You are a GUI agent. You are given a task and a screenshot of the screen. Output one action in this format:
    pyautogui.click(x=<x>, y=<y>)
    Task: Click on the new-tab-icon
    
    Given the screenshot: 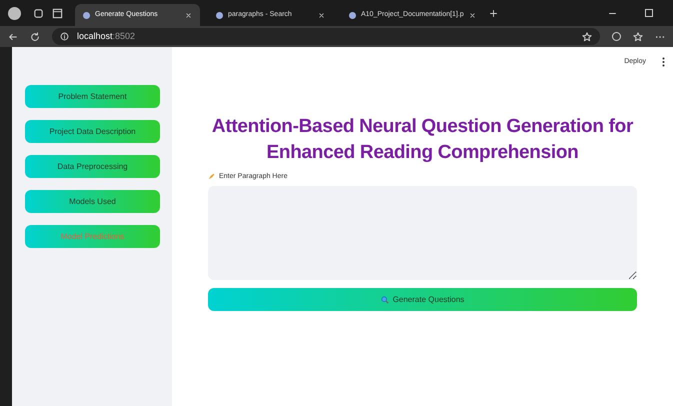 What is the action you would take?
    pyautogui.click(x=493, y=13)
    